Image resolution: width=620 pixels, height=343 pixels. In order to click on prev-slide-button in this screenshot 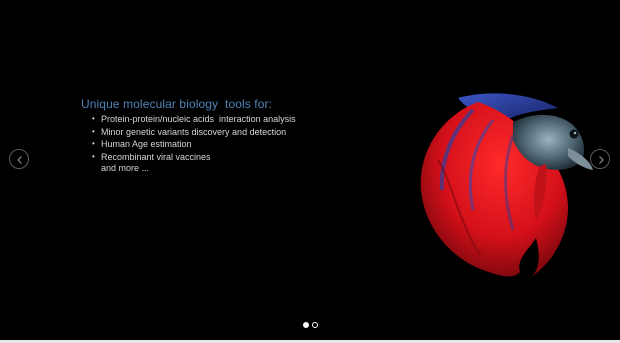, I will do `click(19, 159)`.